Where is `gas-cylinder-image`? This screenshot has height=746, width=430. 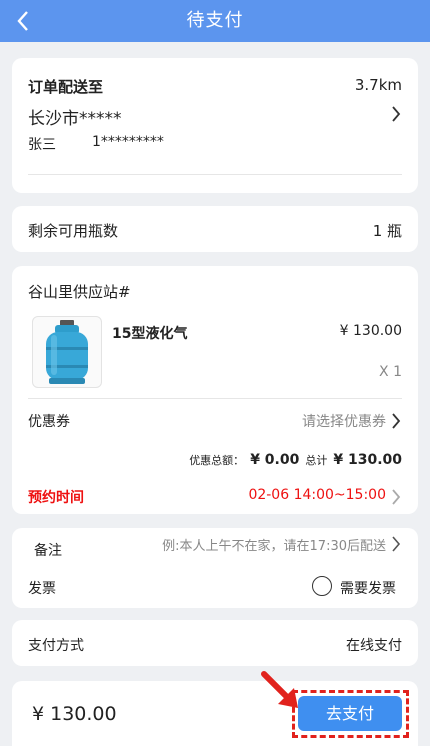 gas-cylinder-image is located at coordinates (67, 352).